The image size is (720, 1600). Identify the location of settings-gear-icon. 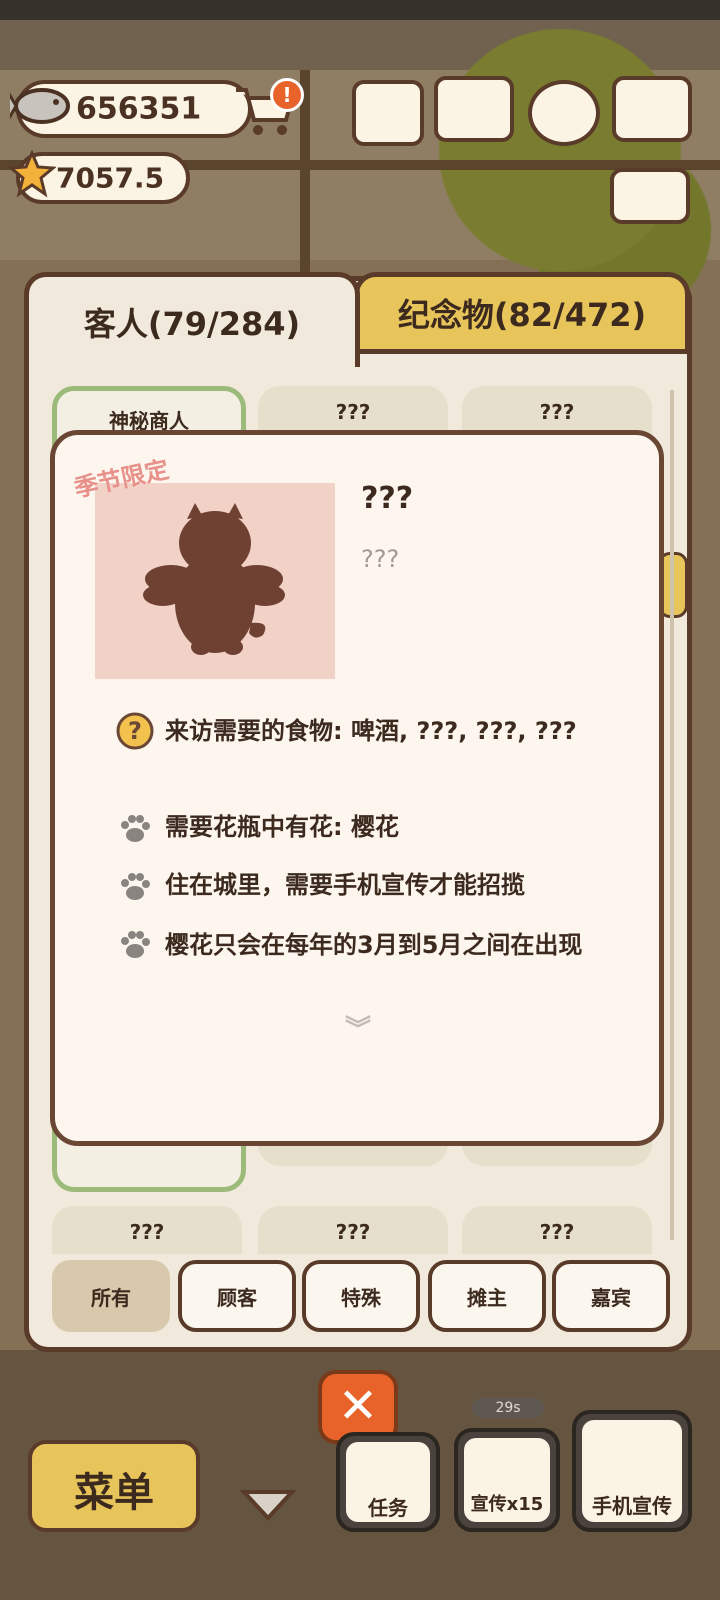
(564, 113).